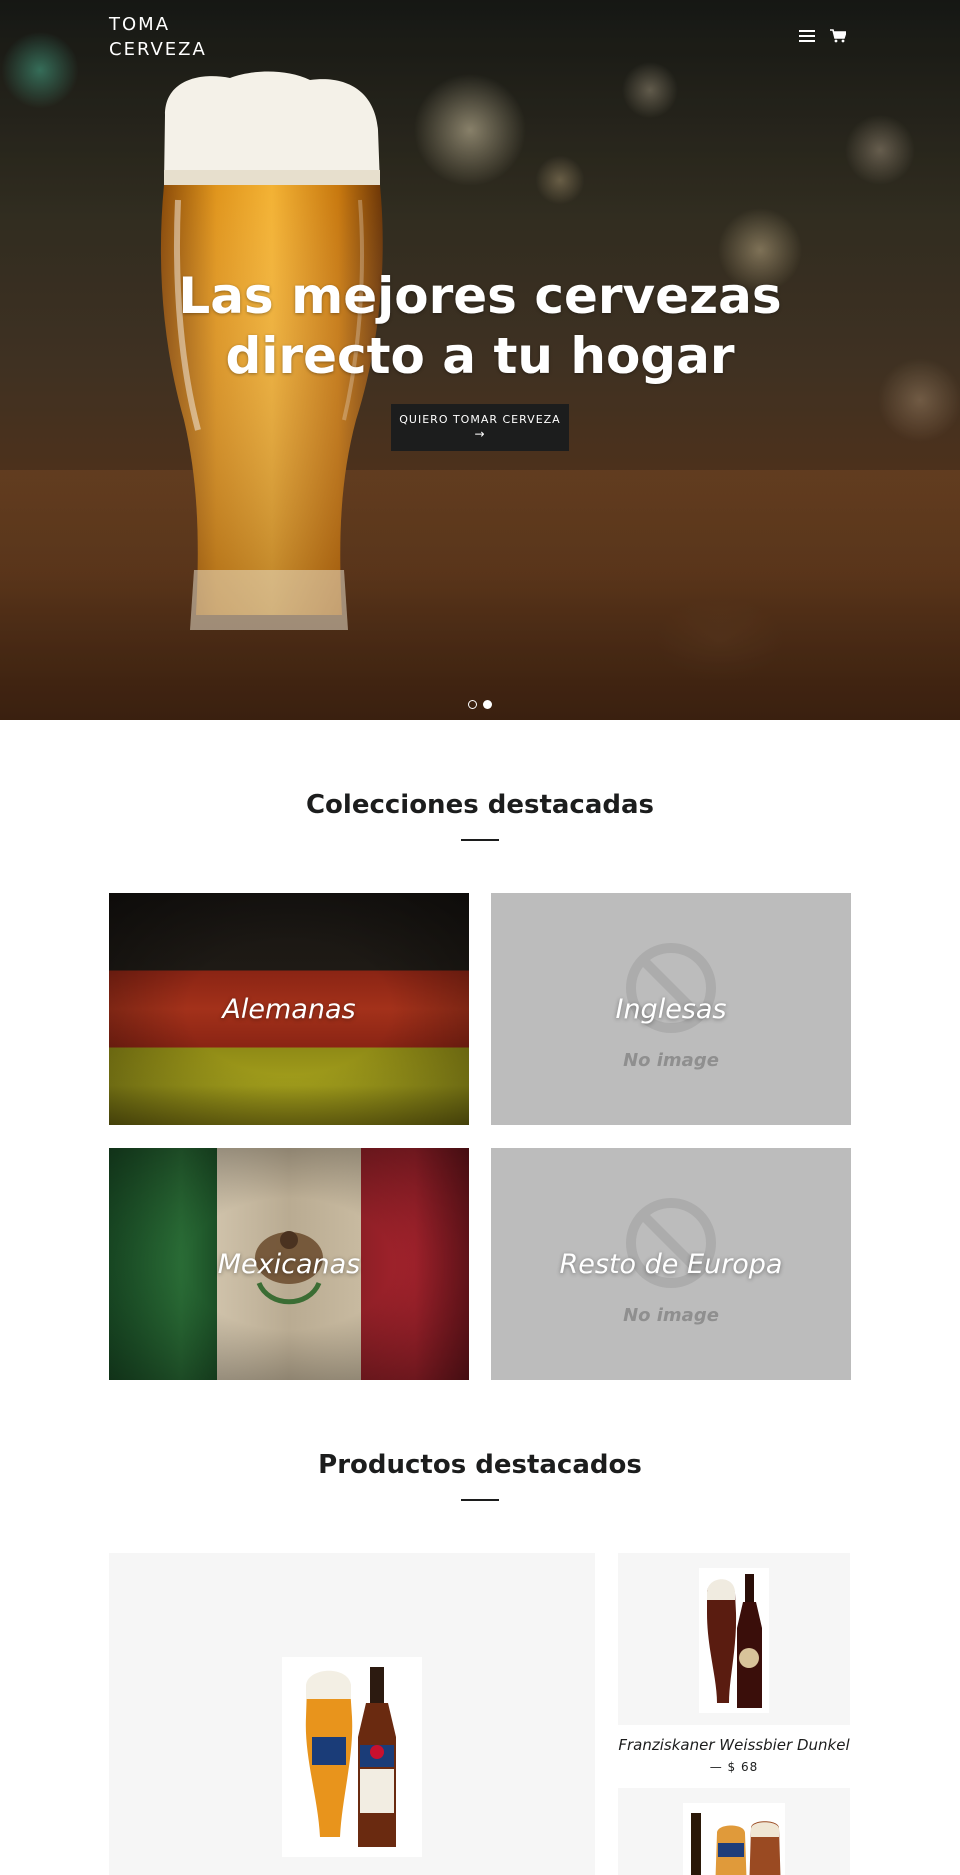 The image size is (960, 1875). What do you see at coordinates (179, 37) in the screenshot?
I see `site-logo: TOMA CERVEZA` at bounding box center [179, 37].